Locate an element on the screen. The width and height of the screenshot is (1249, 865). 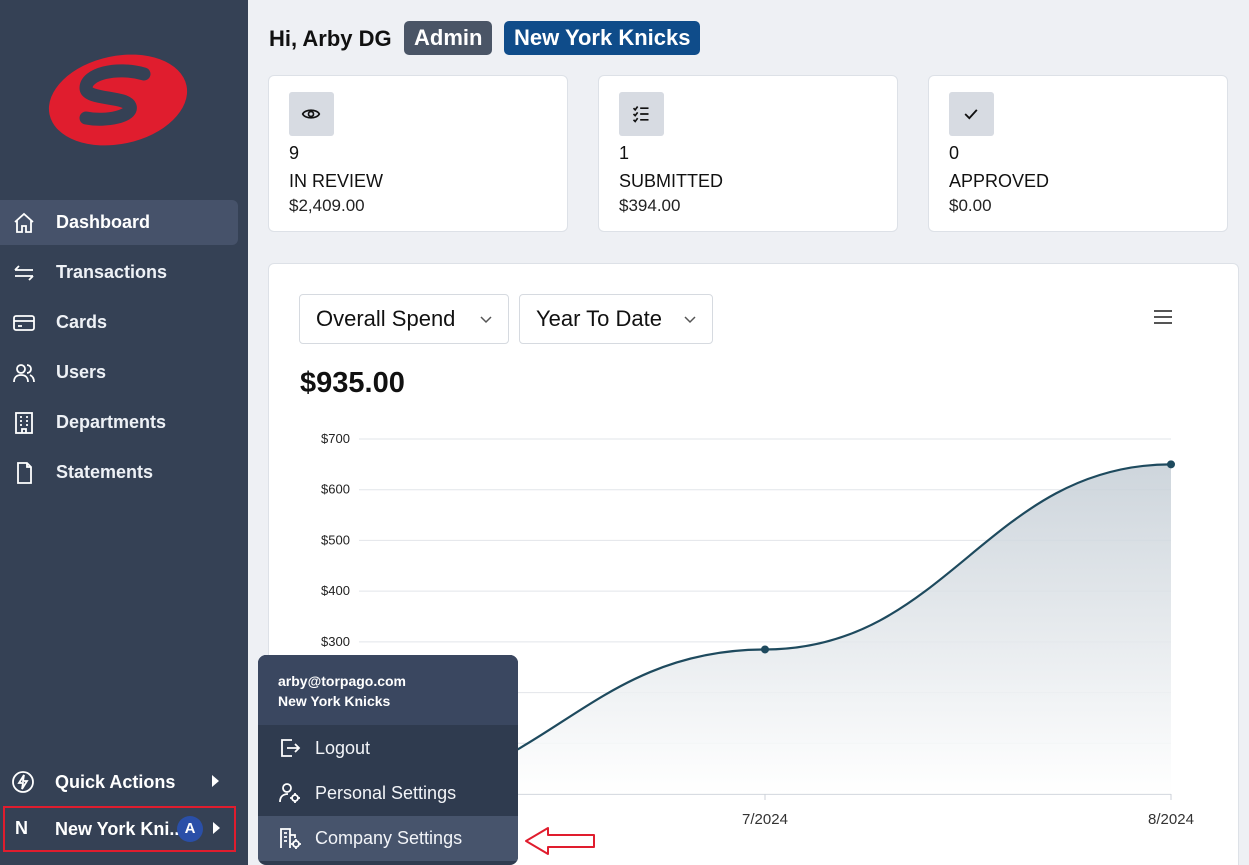
menu-item-label: Logout is located at coordinates (343, 748).